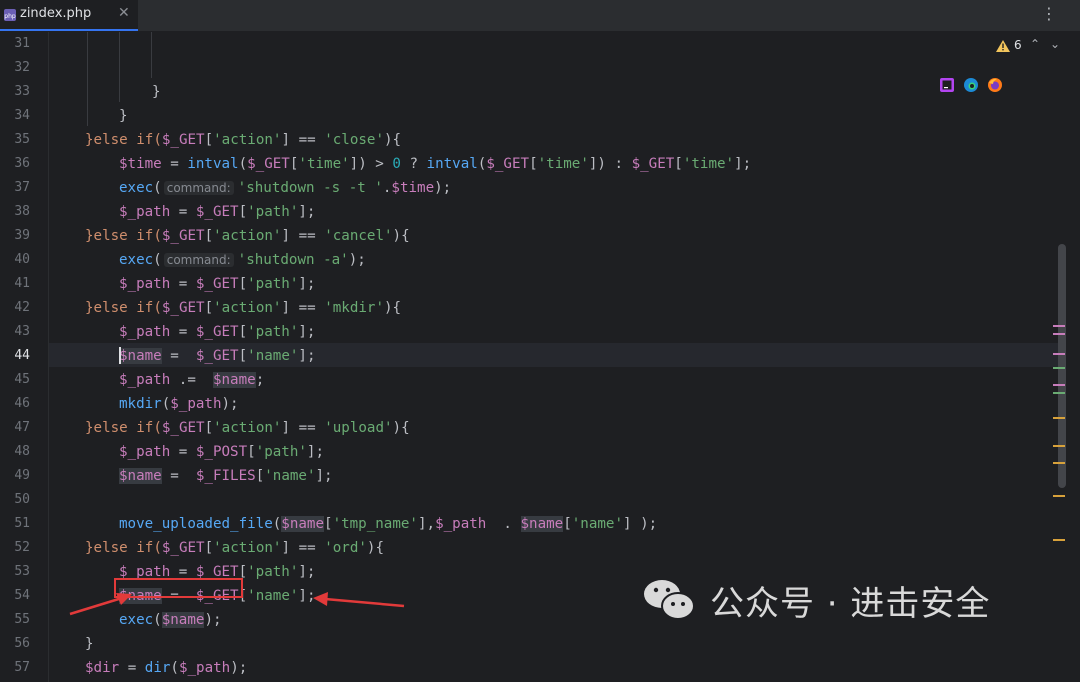  I want to click on wechat-watermark: 公众号 · 进击安全, so click(850, 600).